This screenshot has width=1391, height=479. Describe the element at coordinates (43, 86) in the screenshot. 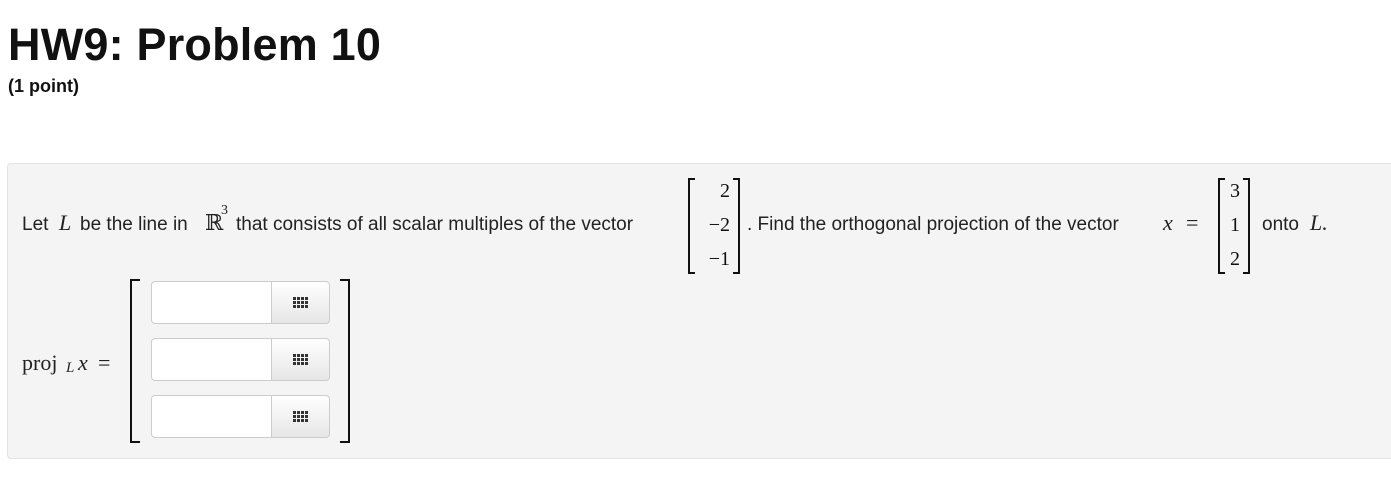

I see `point-value: (1 point)` at that location.